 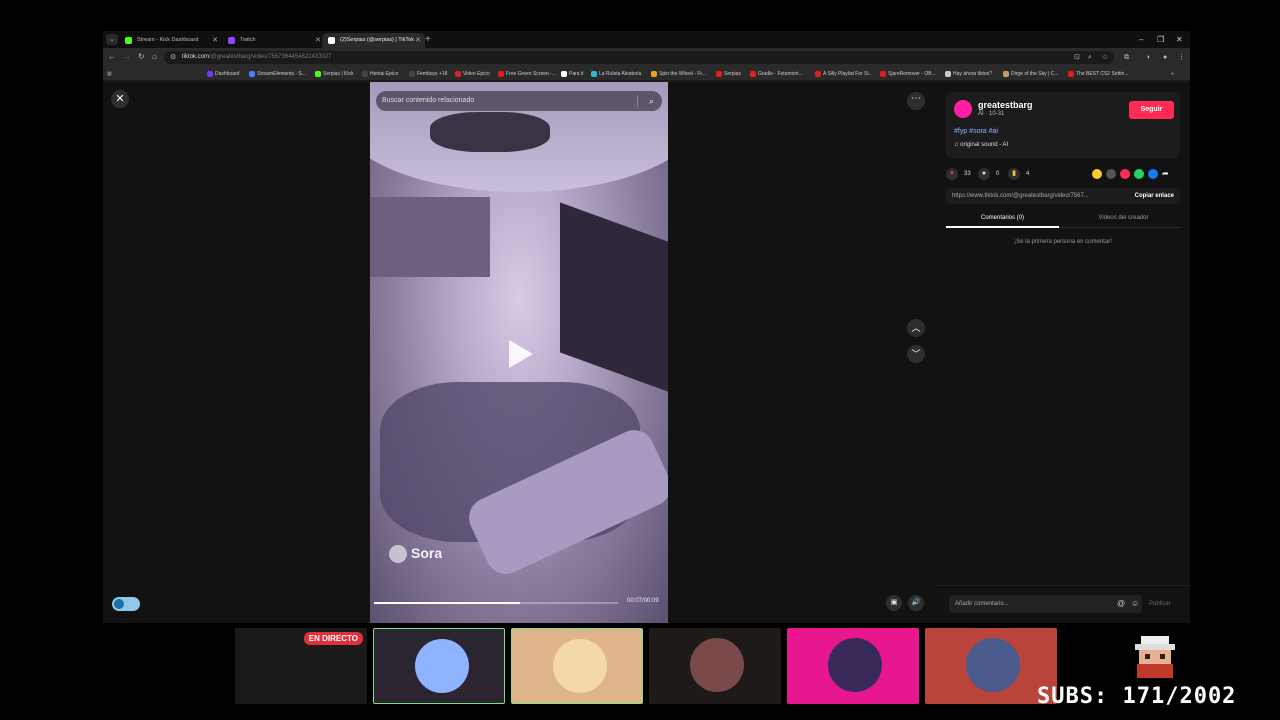 What do you see at coordinates (958, 174) in the screenshot?
I see `like-button: ♥ 33` at bounding box center [958, 174].